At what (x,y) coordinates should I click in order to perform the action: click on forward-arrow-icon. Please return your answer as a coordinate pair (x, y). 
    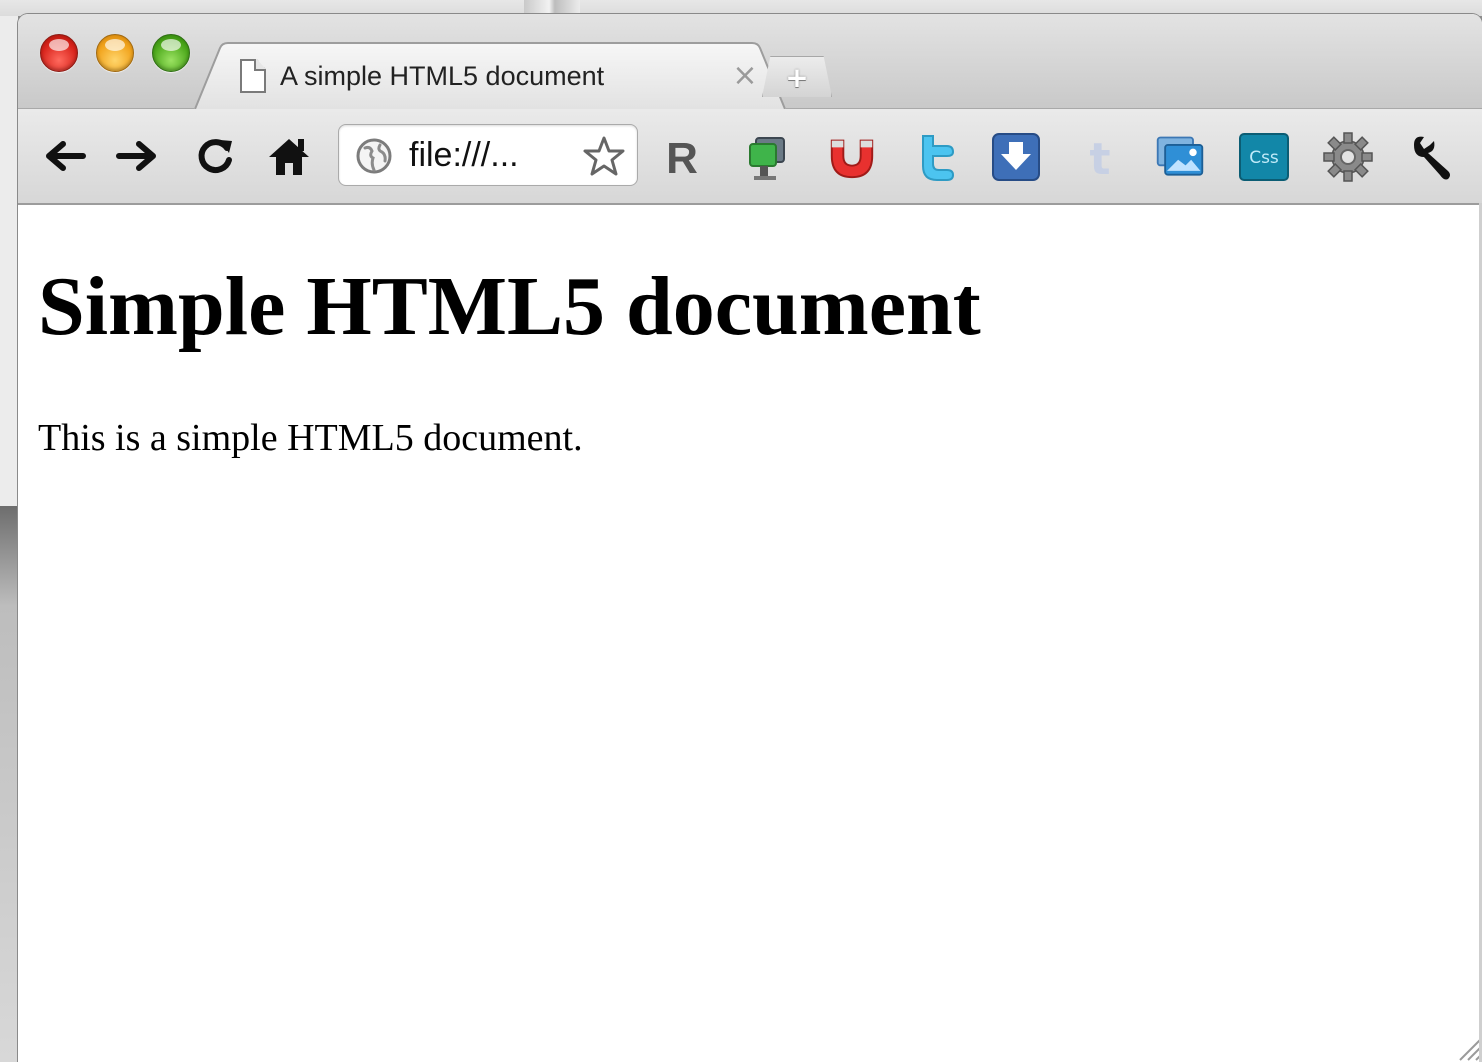
    Looking at the image, I should click on (136, 156).